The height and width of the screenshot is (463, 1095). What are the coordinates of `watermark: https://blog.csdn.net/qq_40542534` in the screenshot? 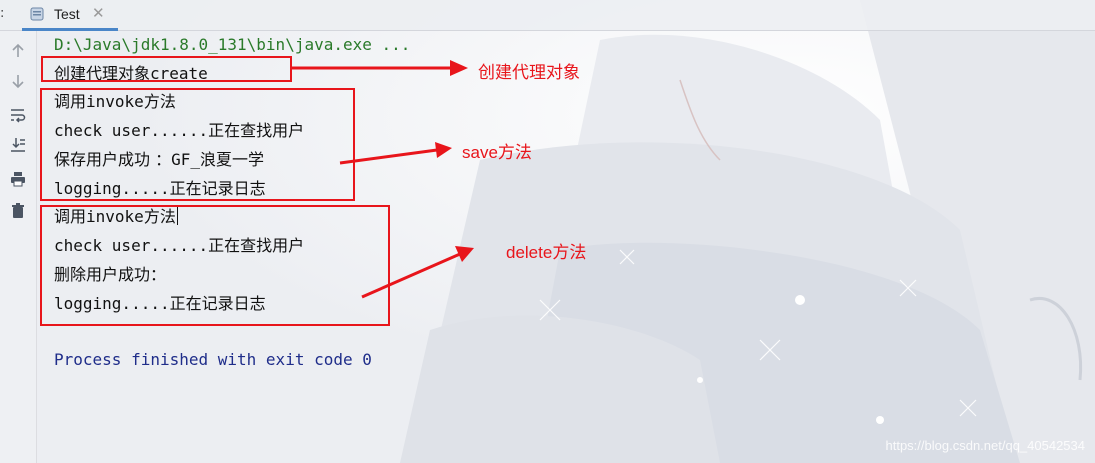 It's located at (985, 445).